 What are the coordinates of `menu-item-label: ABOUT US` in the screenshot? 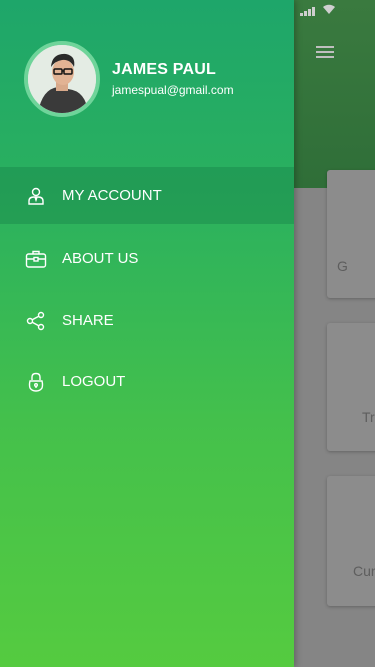 It's located at (100, 258).